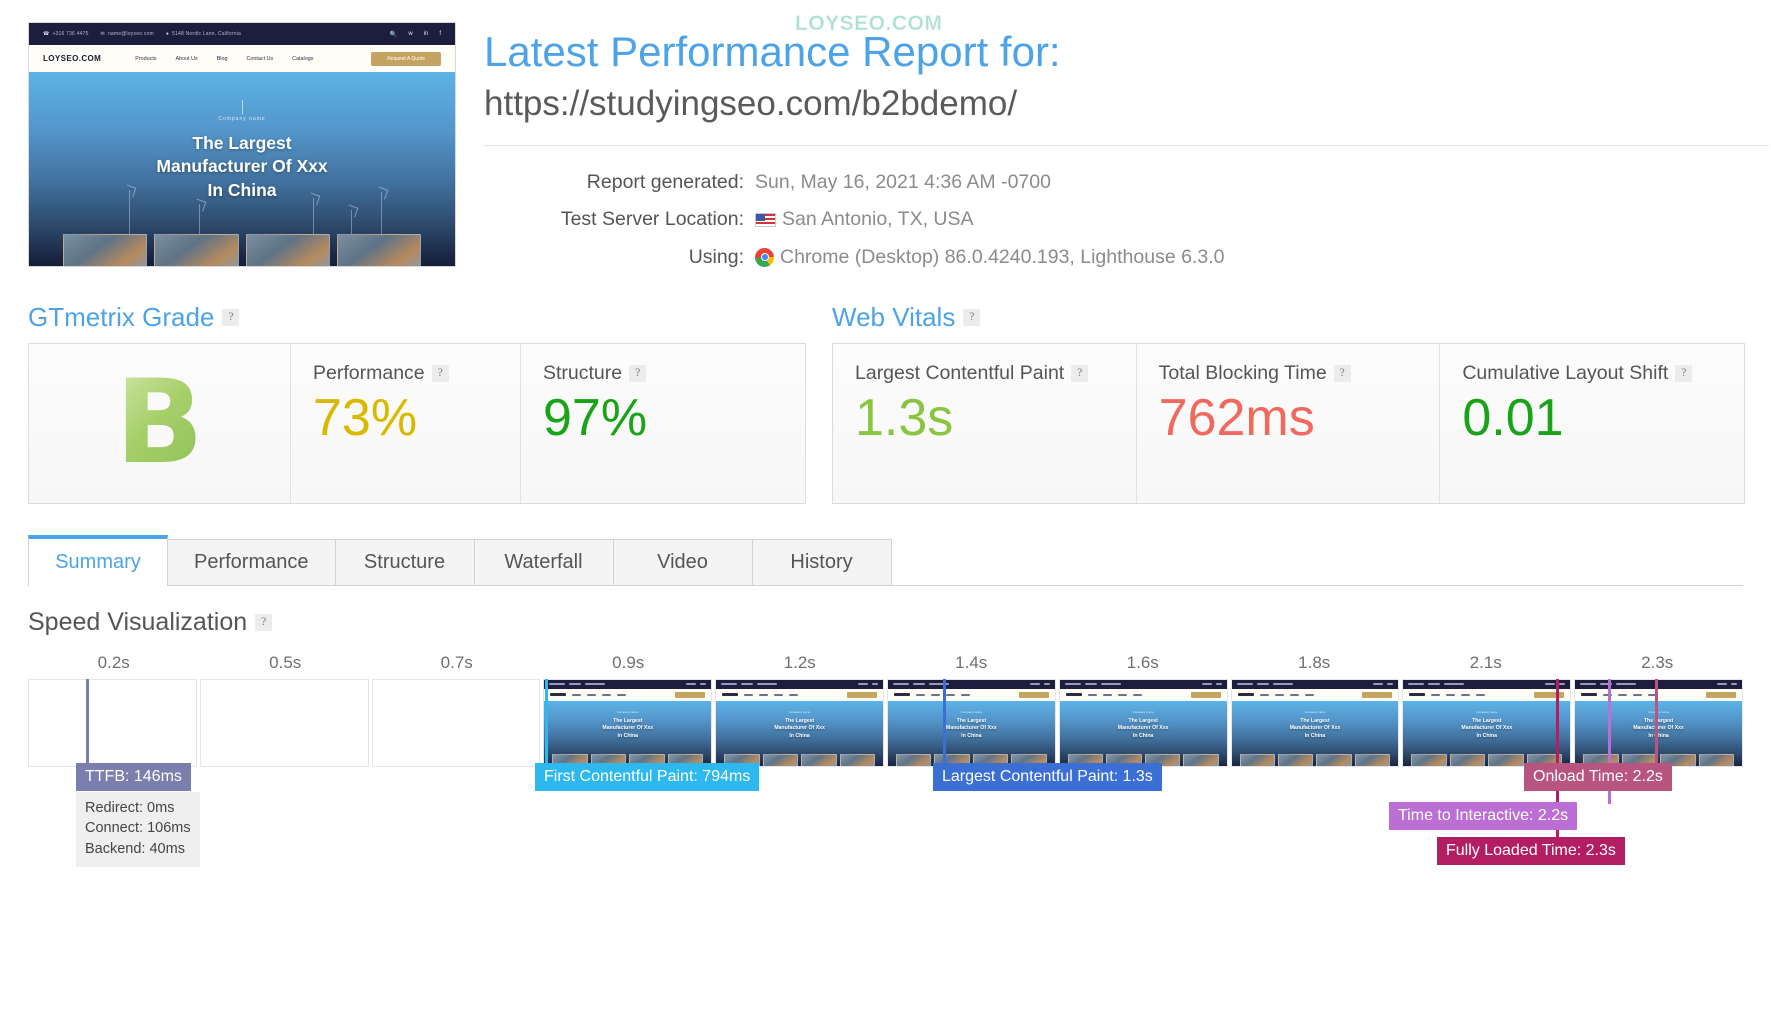 Image resolution: width=1771 pixels, height=1024 pixels. I want to click on gtmetrix-grade-title-text: GTmetrix Grade, so click(121, 316).